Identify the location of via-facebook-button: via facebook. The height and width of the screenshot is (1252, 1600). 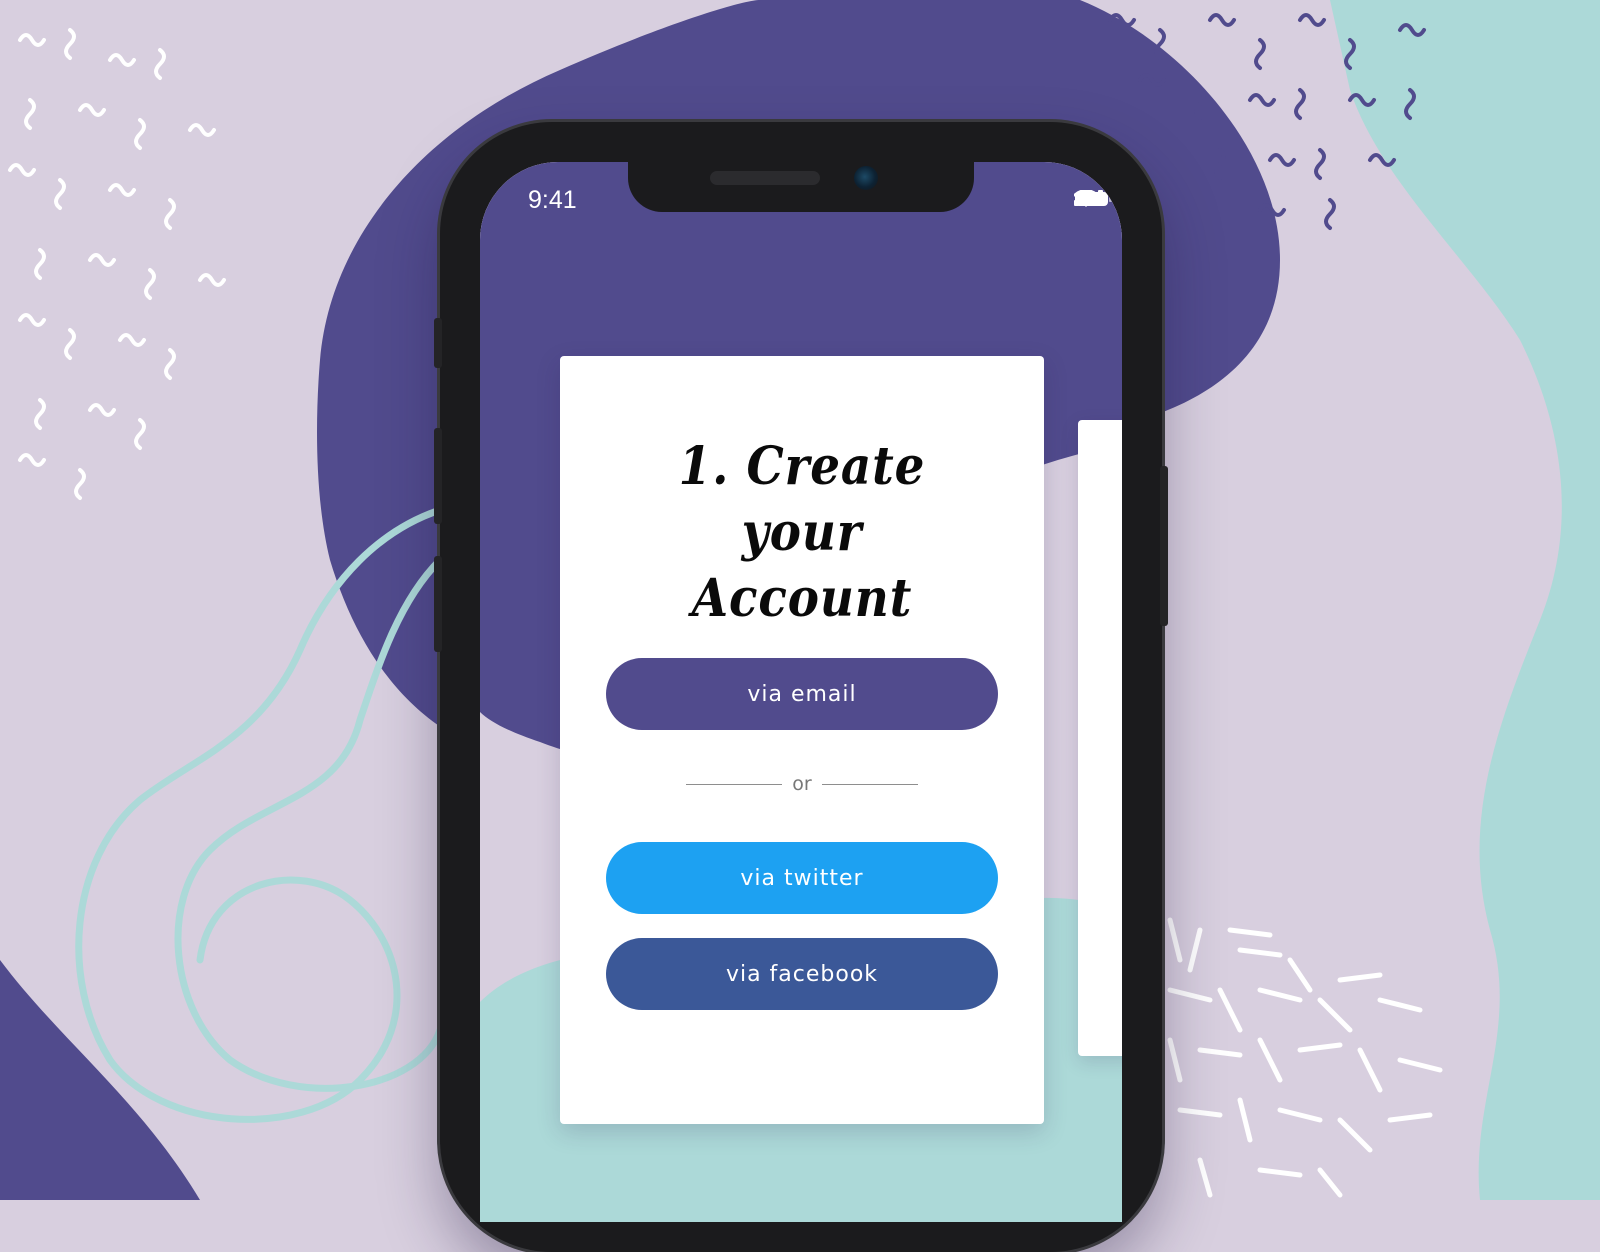
(802, 974).